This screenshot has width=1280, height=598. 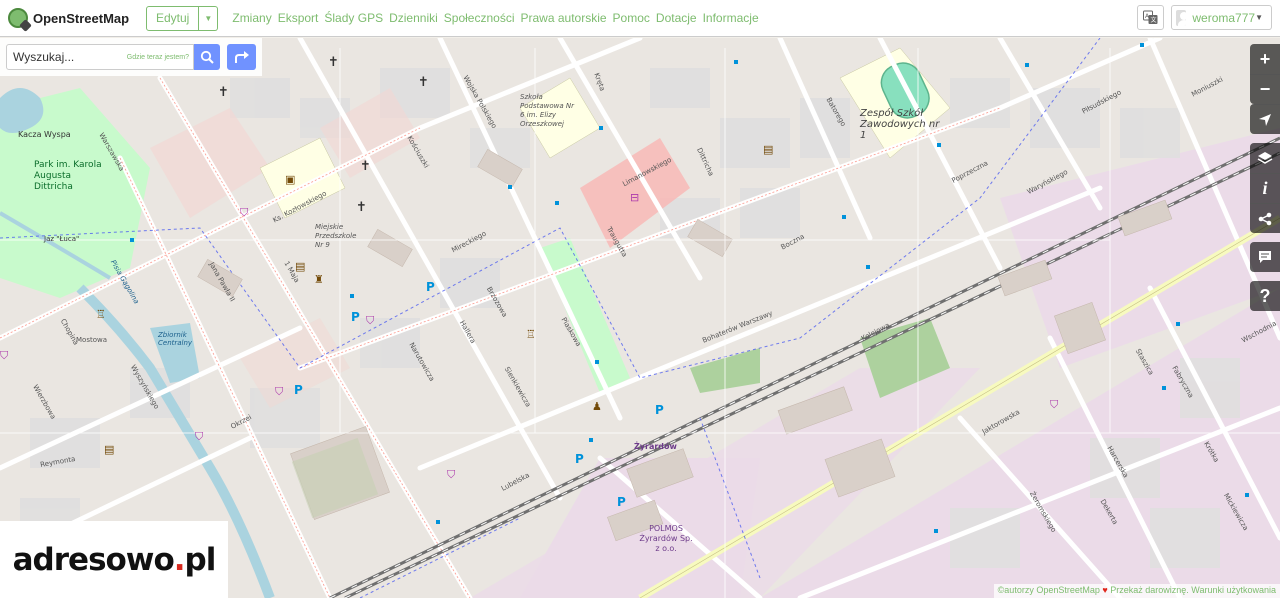 I want to click on nav-export: Eksport, so click(x=298, y=18).